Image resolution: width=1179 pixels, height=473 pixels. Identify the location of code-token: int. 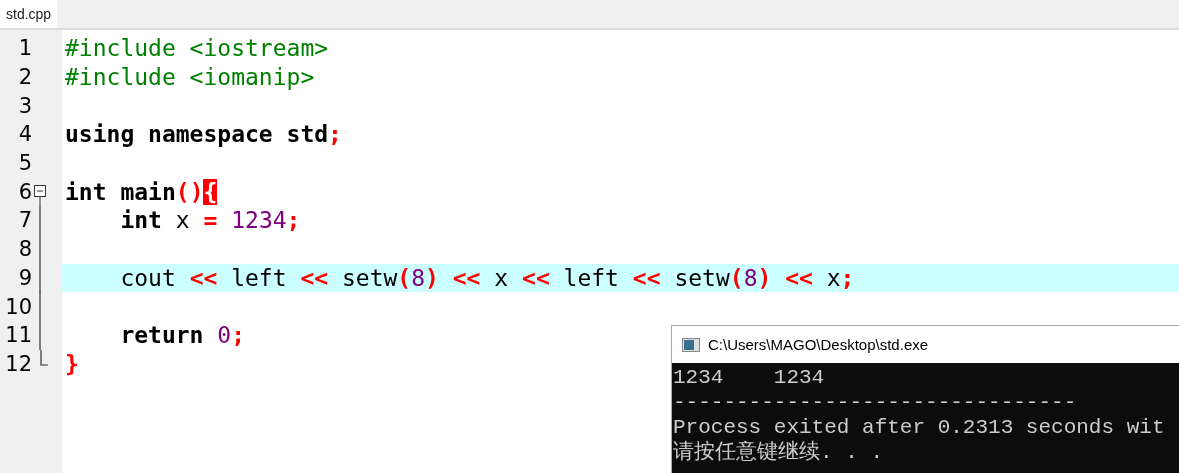
(141, 220).